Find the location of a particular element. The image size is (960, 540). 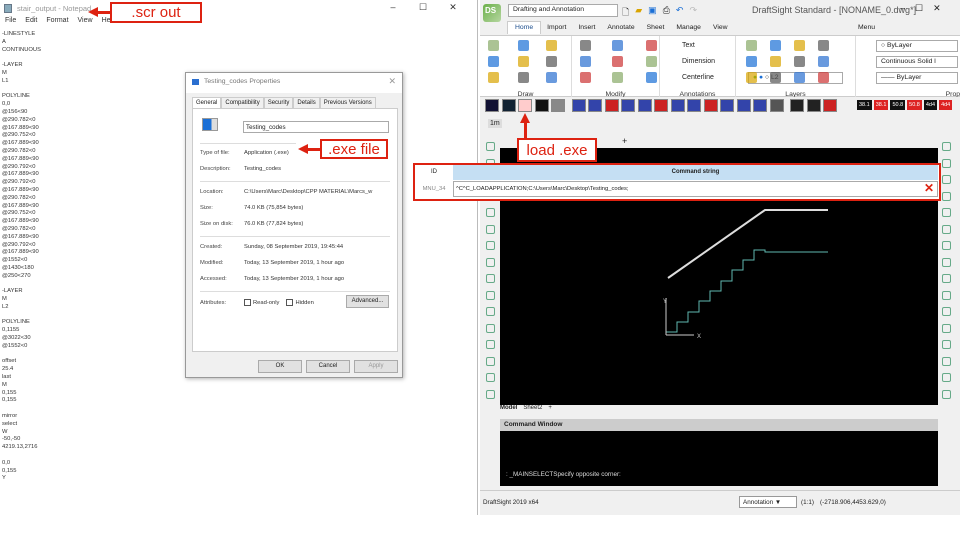

tab-model: Model is located at coordinates (508, 408).